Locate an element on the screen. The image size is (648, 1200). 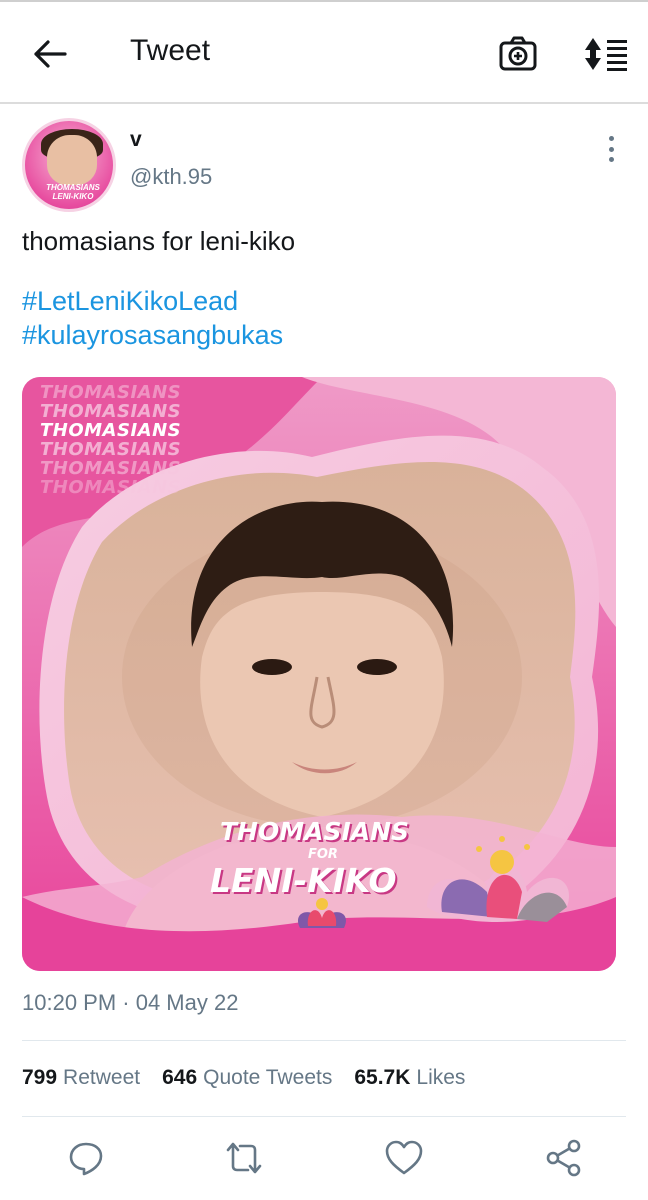
quote-tweets-stat: 646 Quote Tweets is located at coordinates (247, 1078).